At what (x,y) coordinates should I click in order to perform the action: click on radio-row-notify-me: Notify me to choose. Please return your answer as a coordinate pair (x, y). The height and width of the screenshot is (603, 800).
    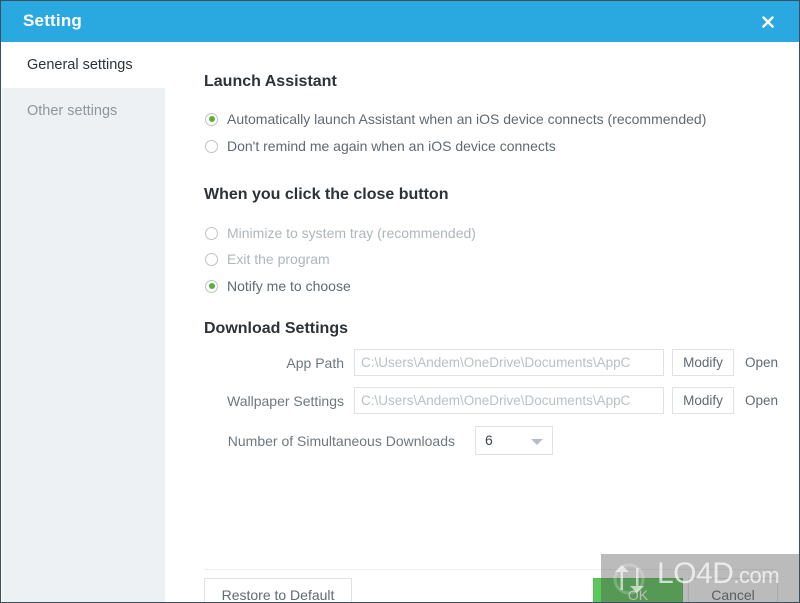
    Looking at the image, I should click on (278, 286).